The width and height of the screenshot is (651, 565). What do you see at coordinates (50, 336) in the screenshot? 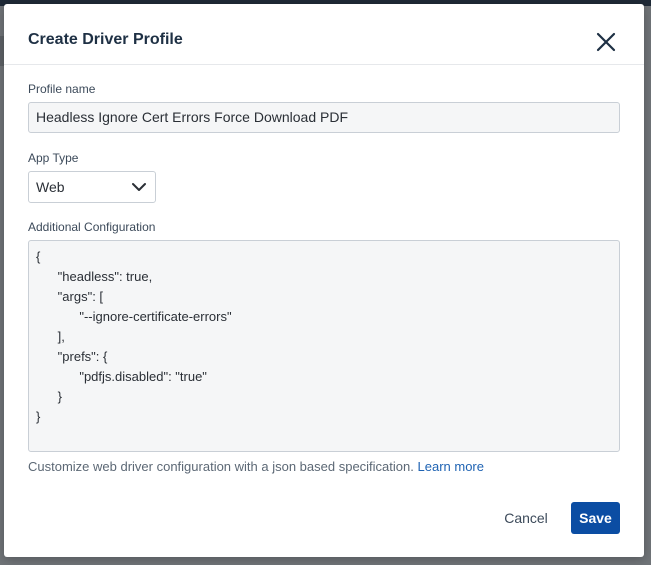
I see `config-line: ],` at bounding box center [50, 336].